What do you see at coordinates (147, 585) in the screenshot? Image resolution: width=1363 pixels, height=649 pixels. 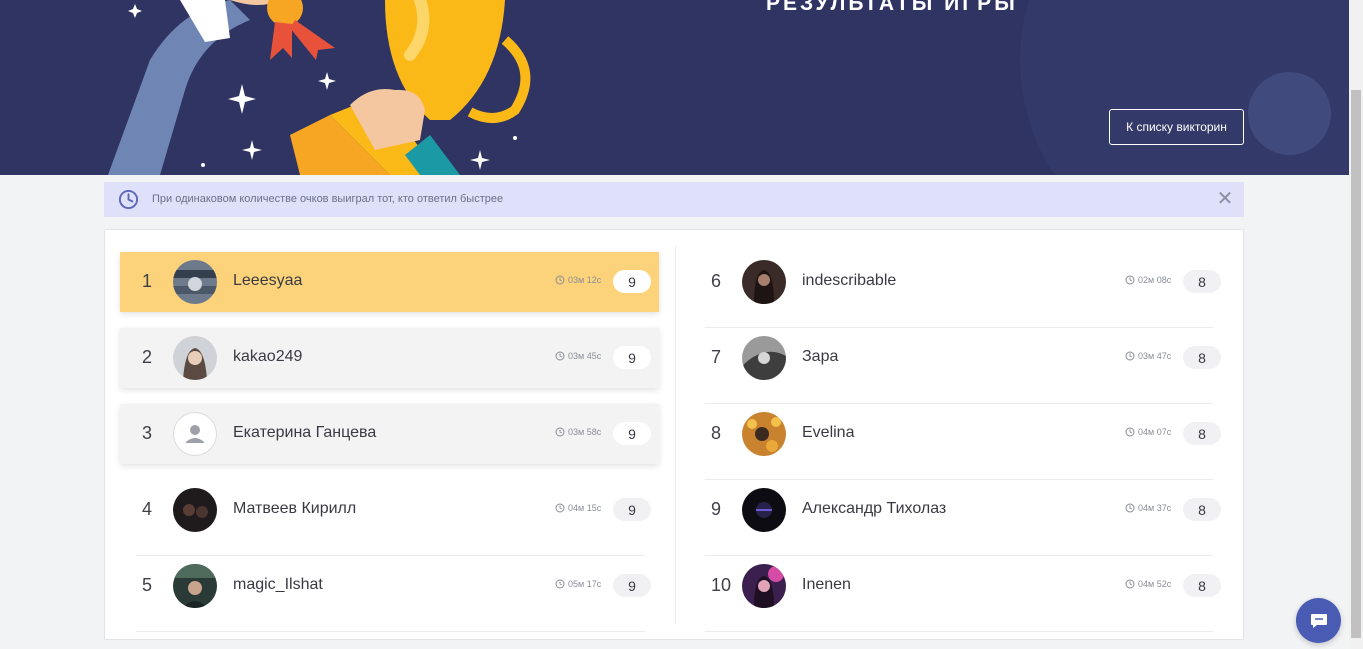 I see `rank-number: 5` at bounding box center [147, 585].